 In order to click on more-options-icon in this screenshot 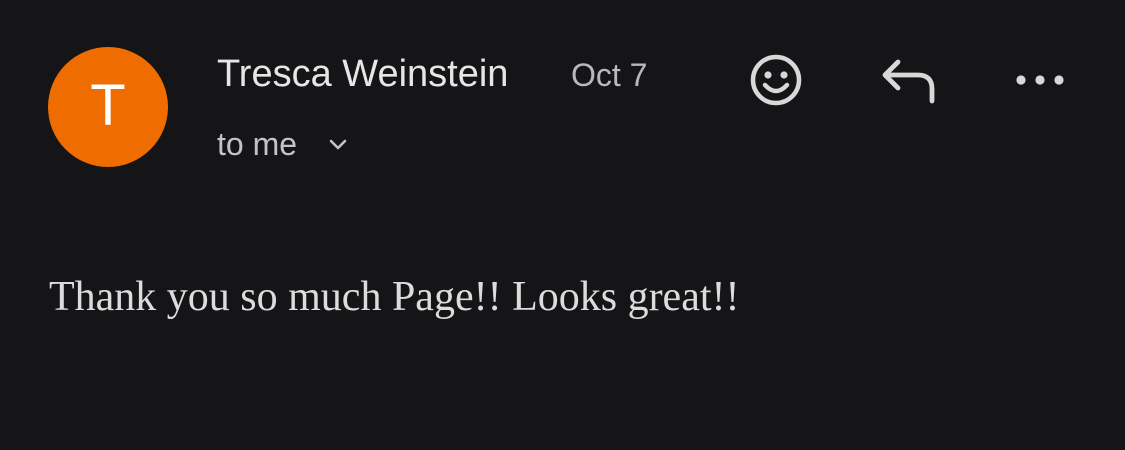, I will do `click(1040, 82)`.